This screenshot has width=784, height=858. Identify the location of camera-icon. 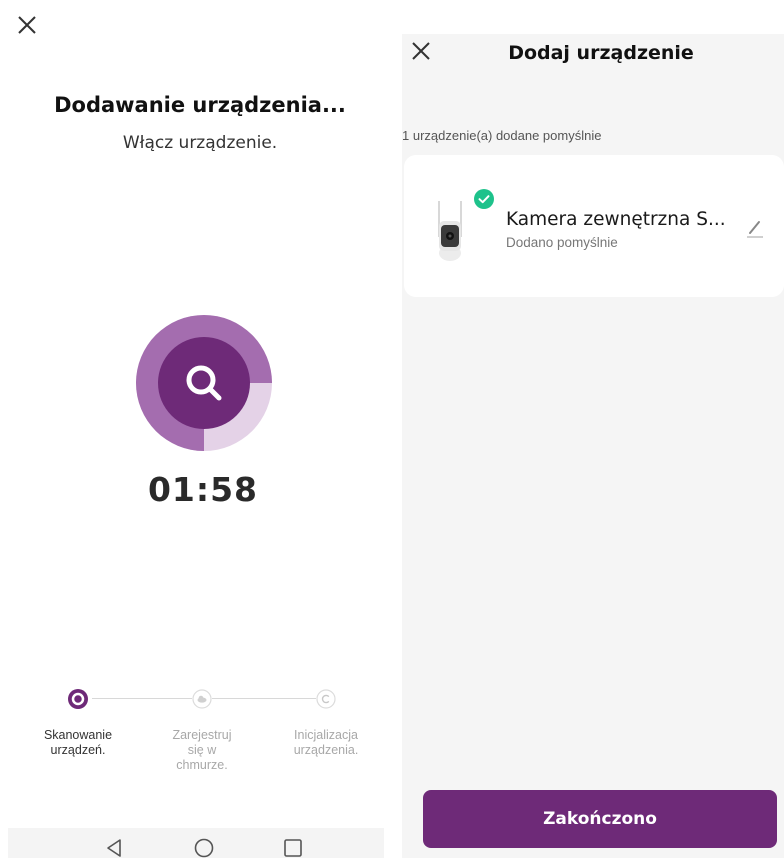
(456, 228).